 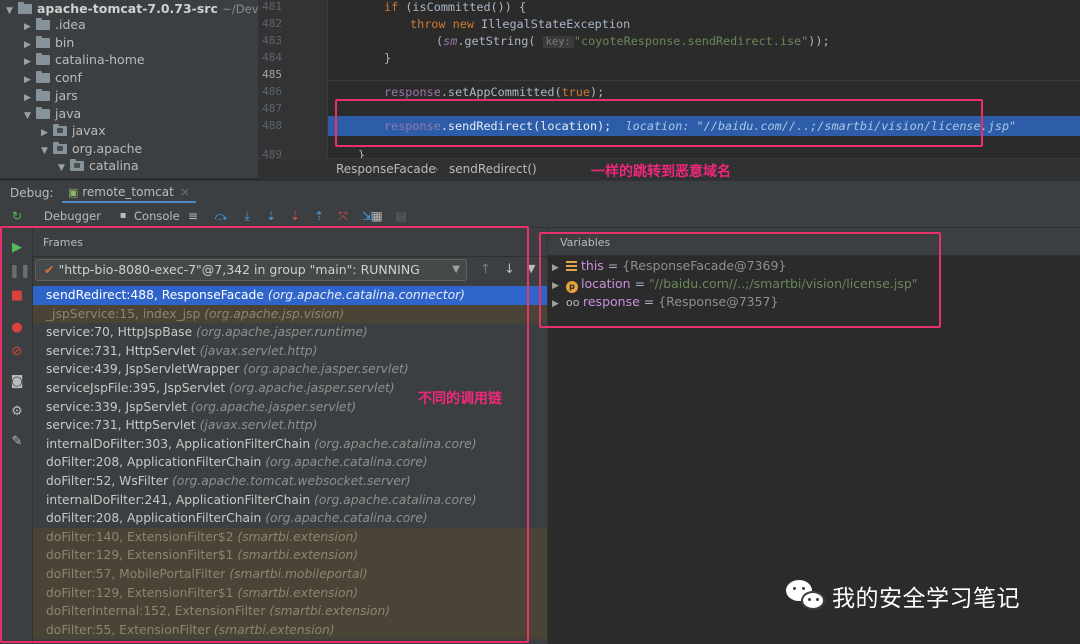 What do you see at coordinates (84, 60) in the screenshot?
I see `tree-item-catalina-home: ▶ catalina-home` at bounding box center [84, 60].